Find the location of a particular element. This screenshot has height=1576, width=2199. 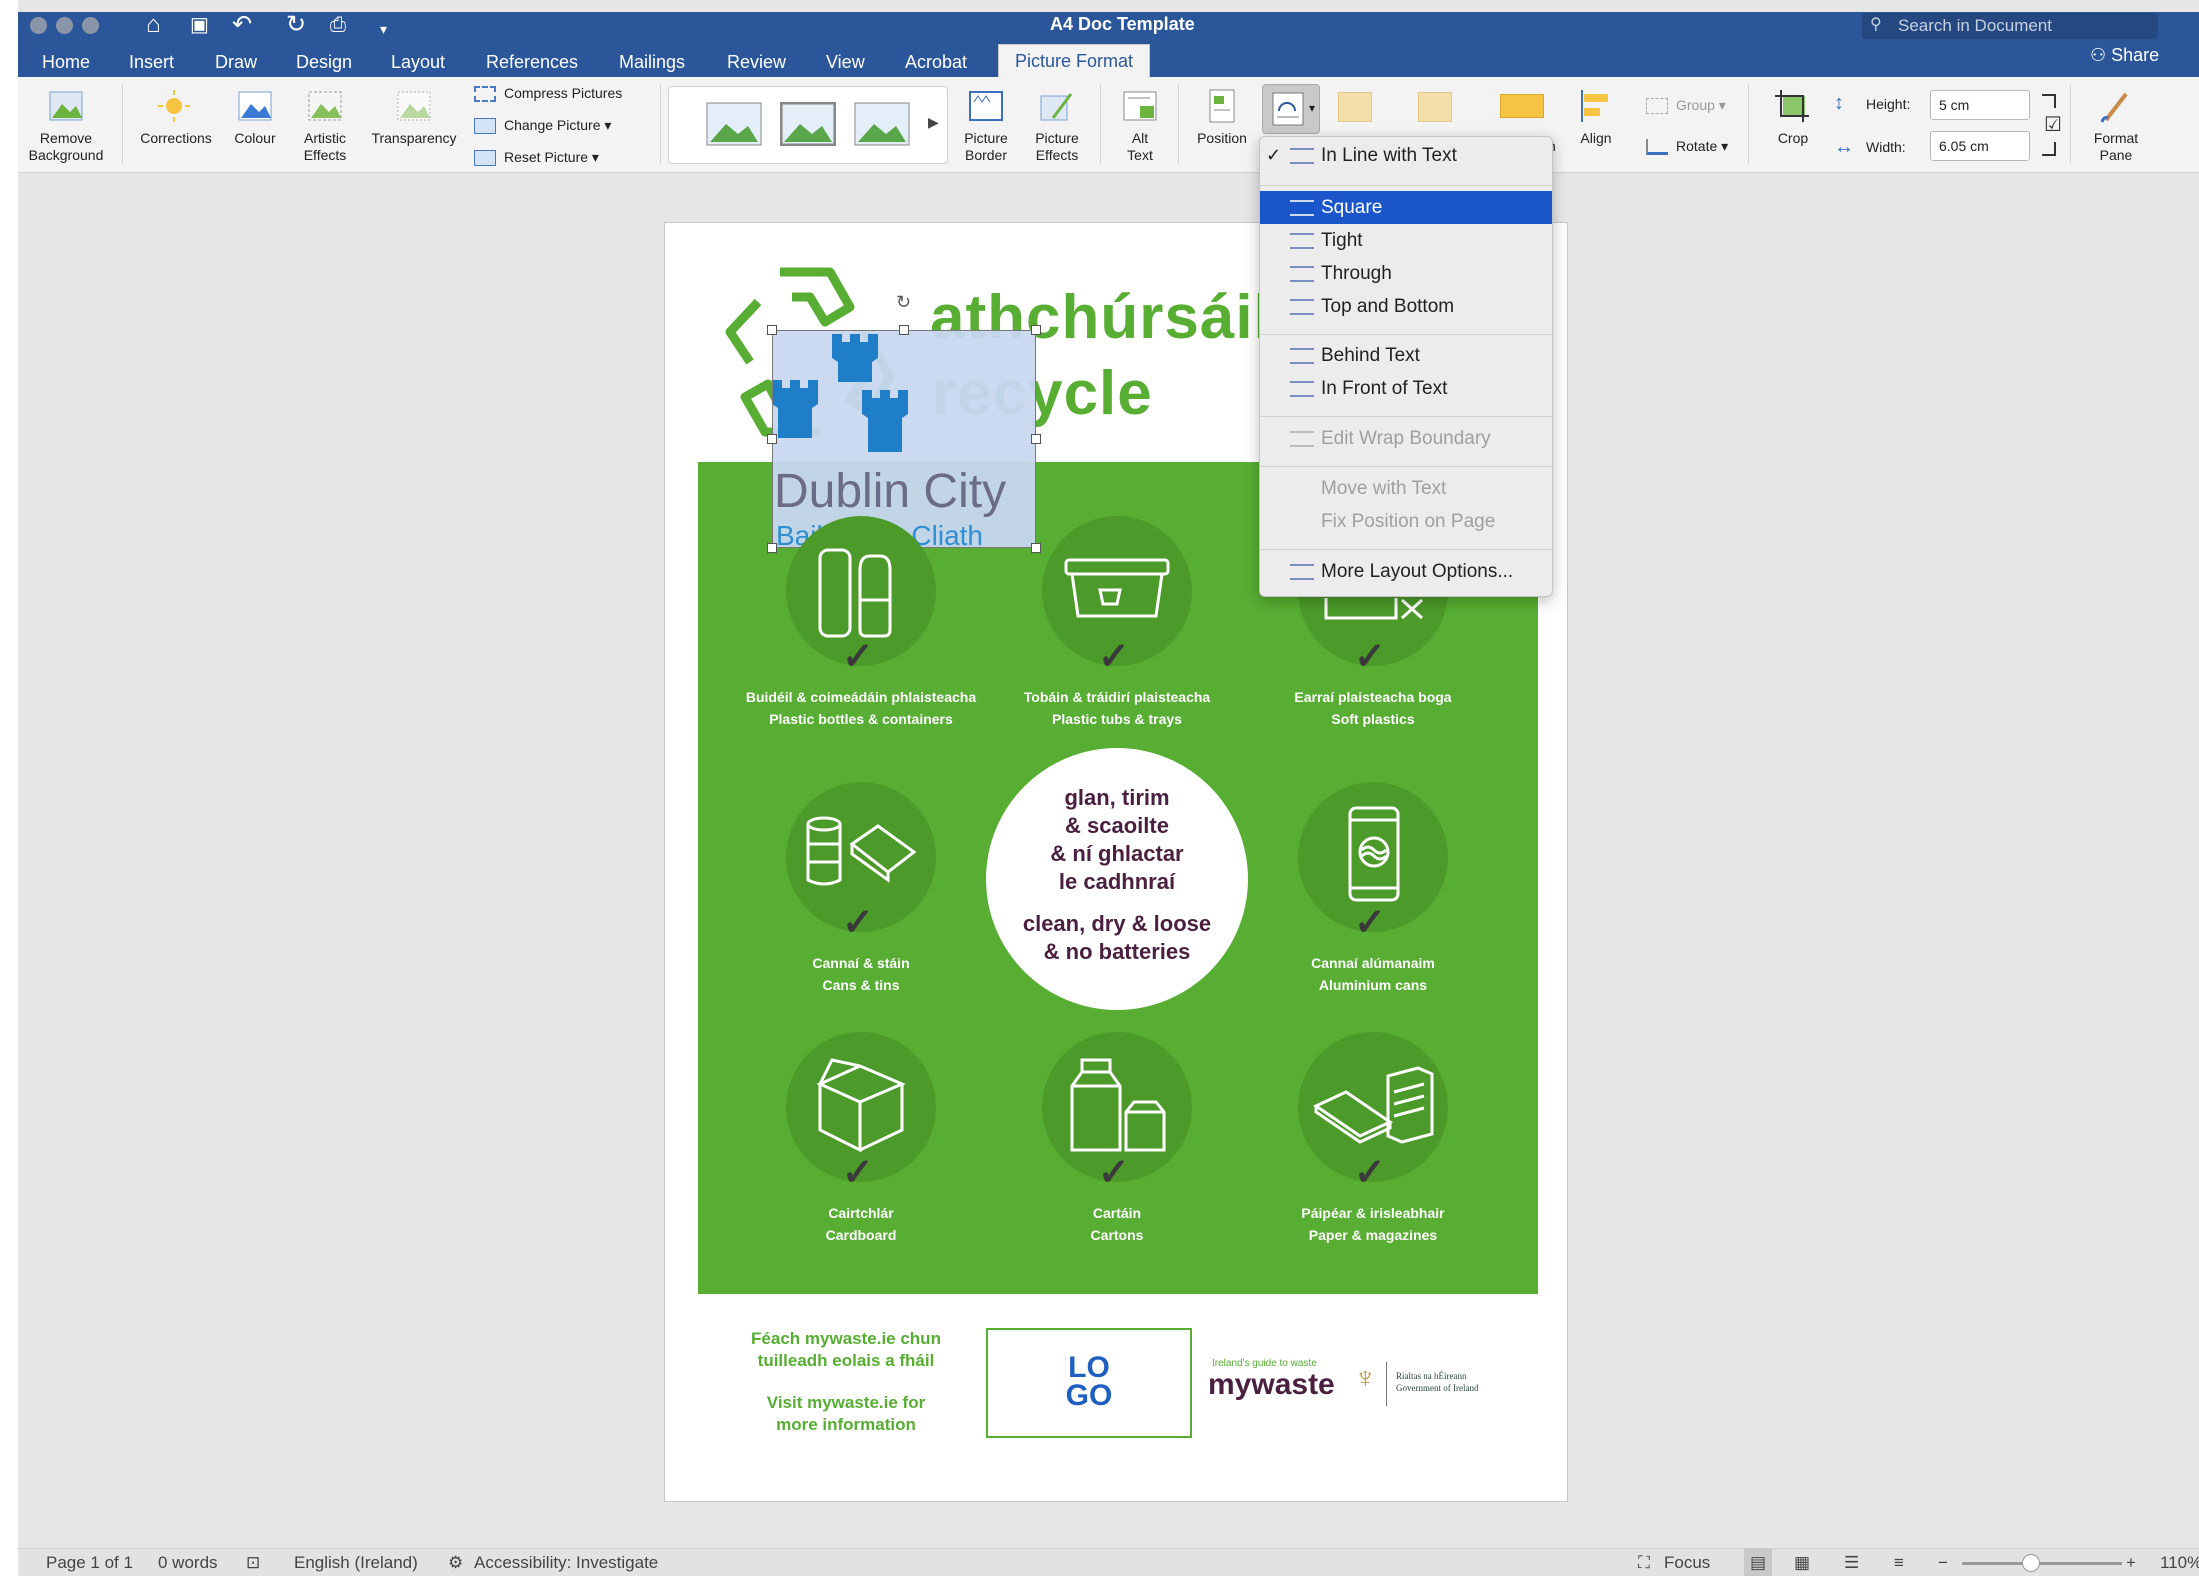

width-field: 6.05 cm is located at coordinates (1980, 146).